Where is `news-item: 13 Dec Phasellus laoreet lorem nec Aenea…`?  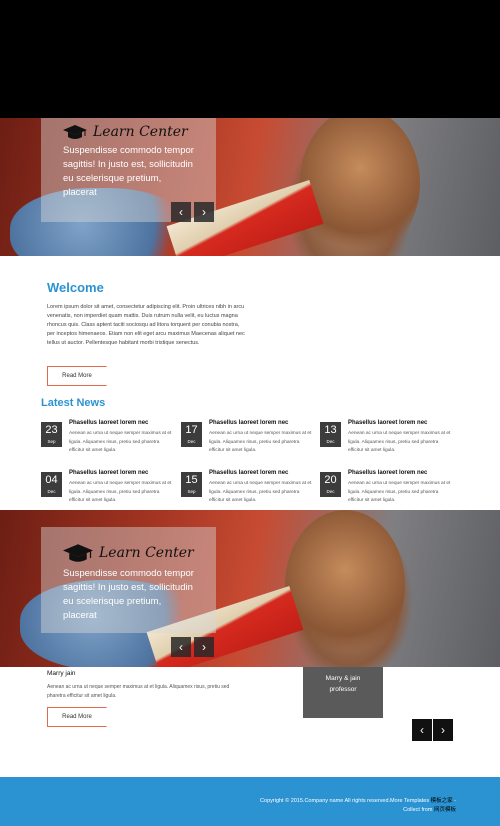
news-item: 13 Dec Phasellus laoreet lorem nec Aenea… is located at coordinates (385, 439).